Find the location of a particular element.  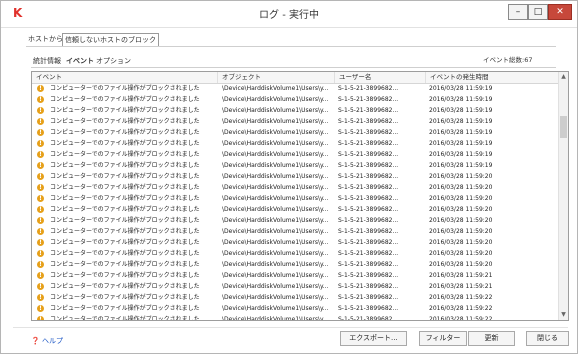

tab-options: オプション is located at coordinates (113, 61).